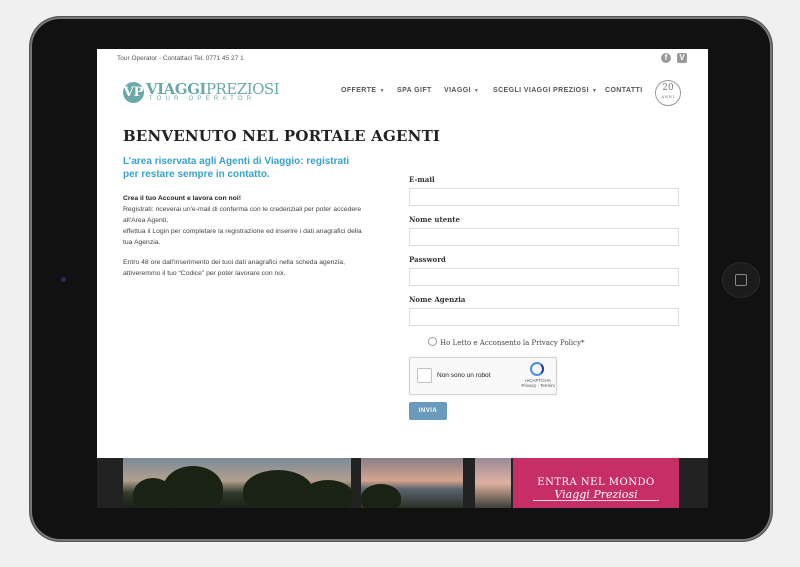 This screenshot has height=567, width=800. I want to click on checkbox-icon, so click(432, 341).